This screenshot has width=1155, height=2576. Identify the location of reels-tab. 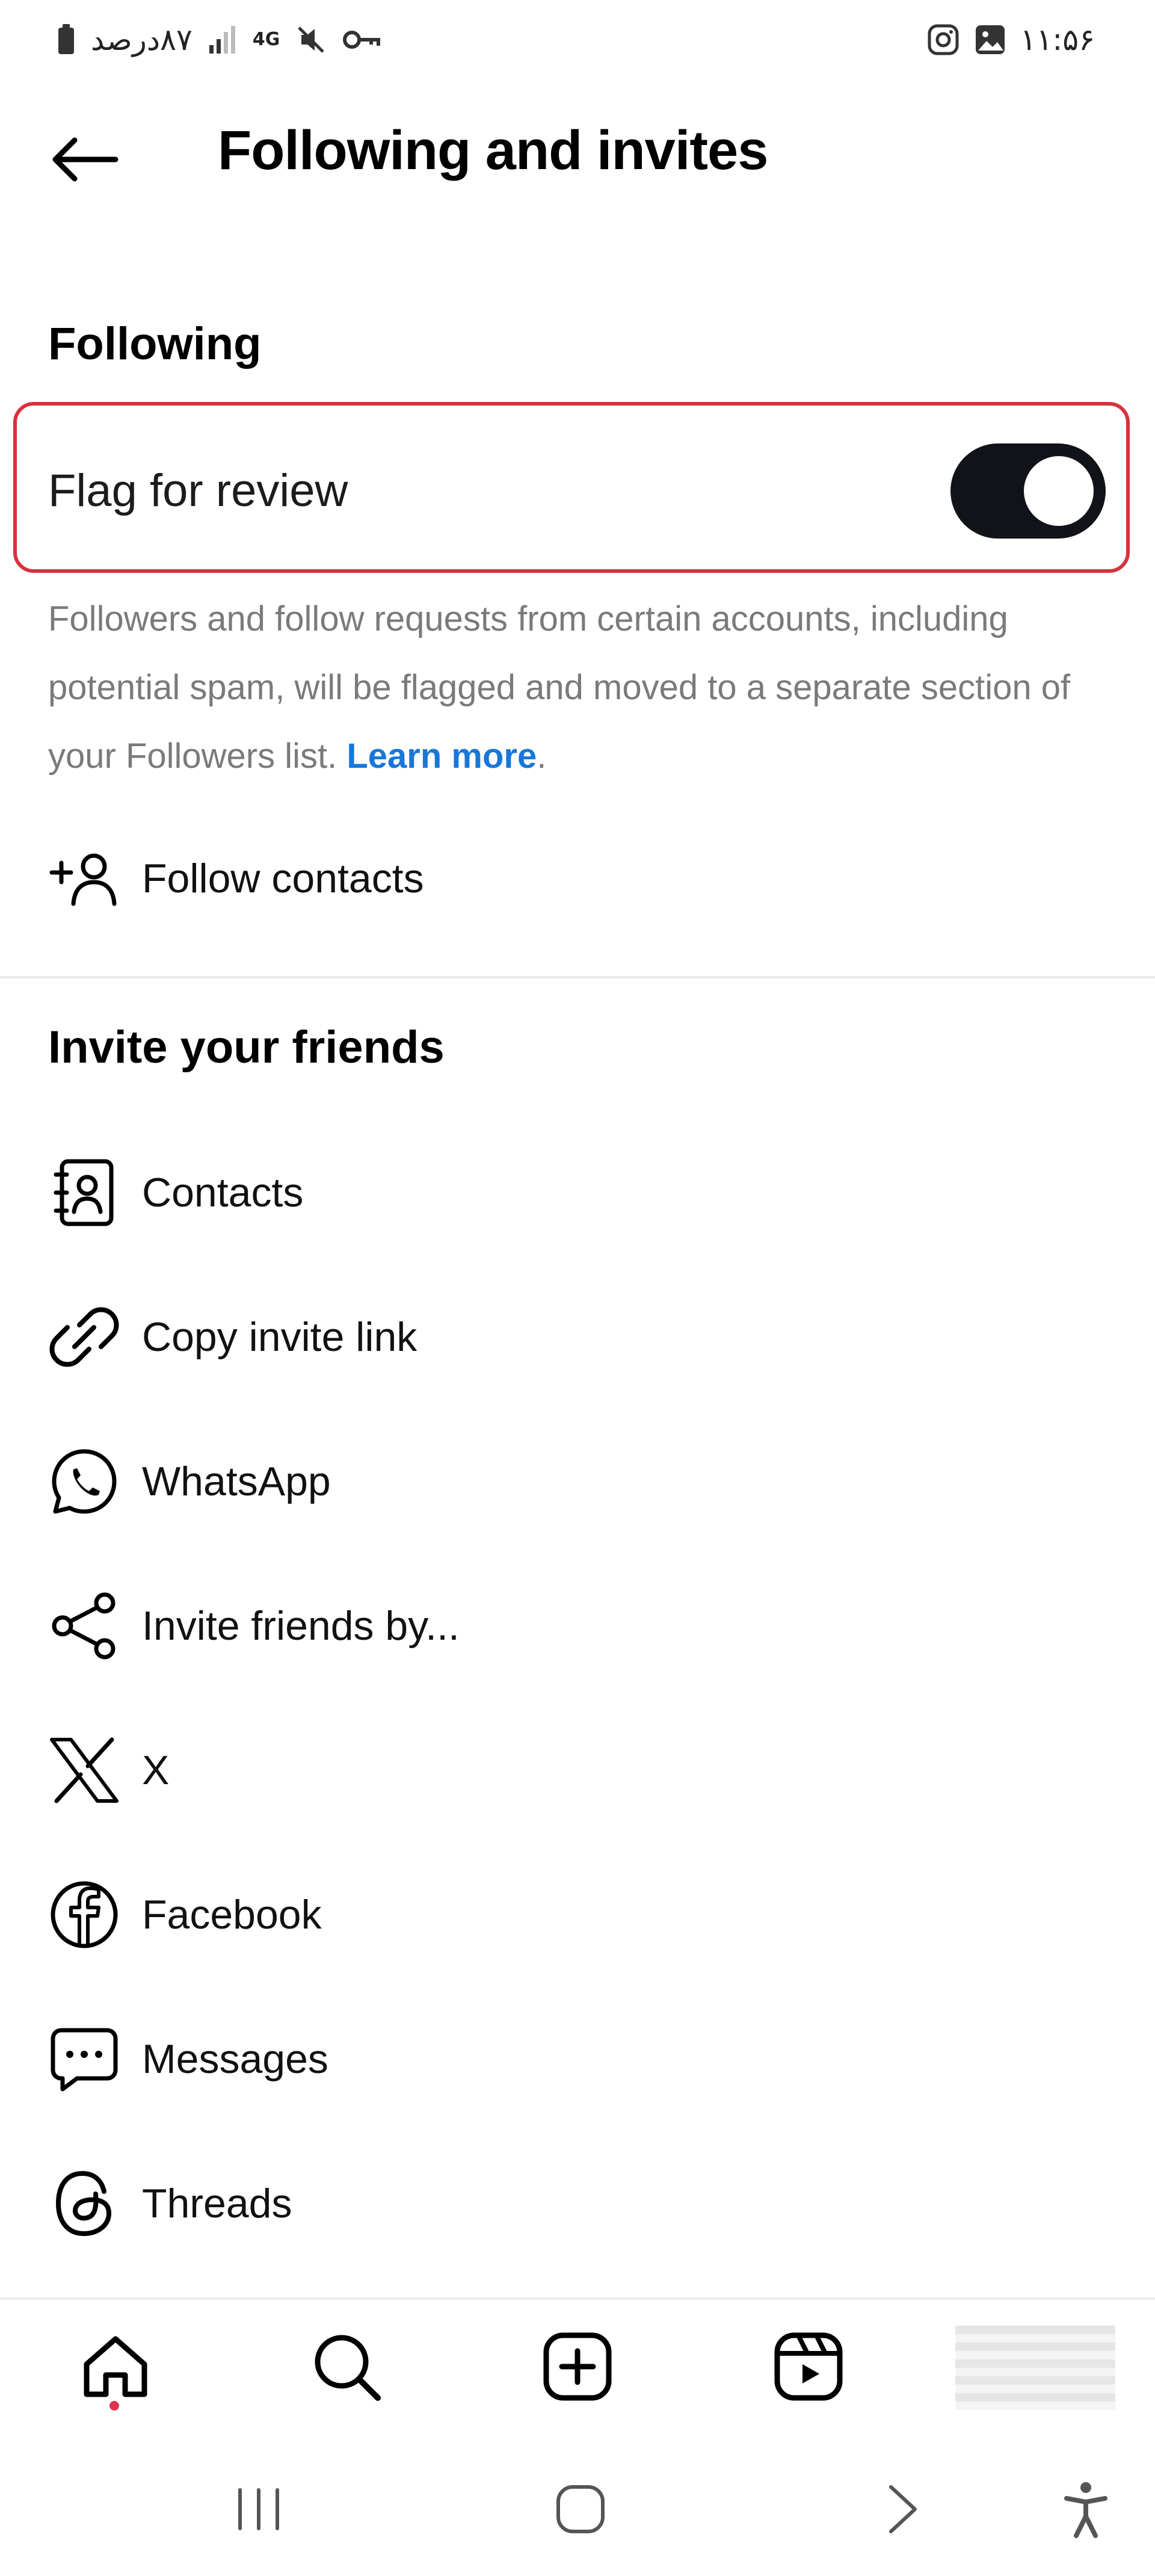
(808, 2366).